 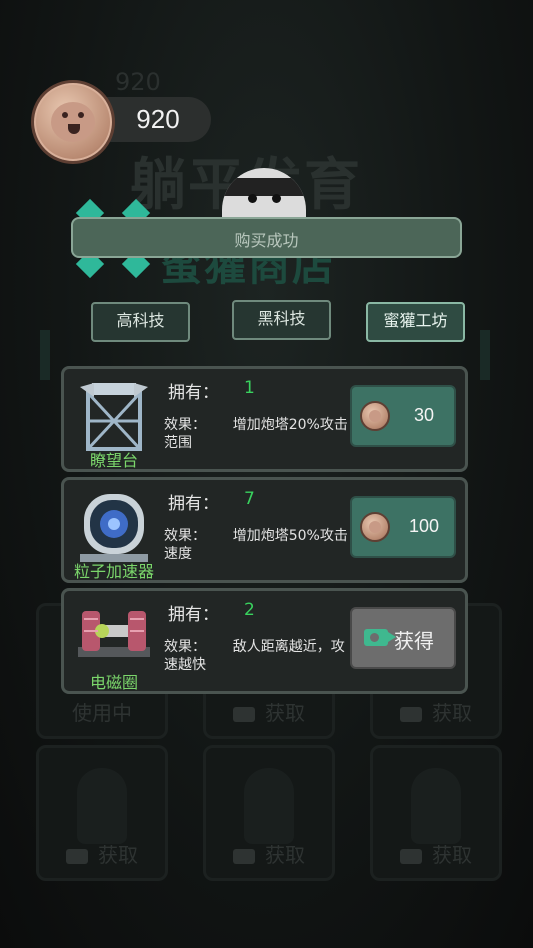 What do you see at coordinates (114, 528) in the screenshot?
I see `particle-accelerator-icon` at bounding box center [114, 528].